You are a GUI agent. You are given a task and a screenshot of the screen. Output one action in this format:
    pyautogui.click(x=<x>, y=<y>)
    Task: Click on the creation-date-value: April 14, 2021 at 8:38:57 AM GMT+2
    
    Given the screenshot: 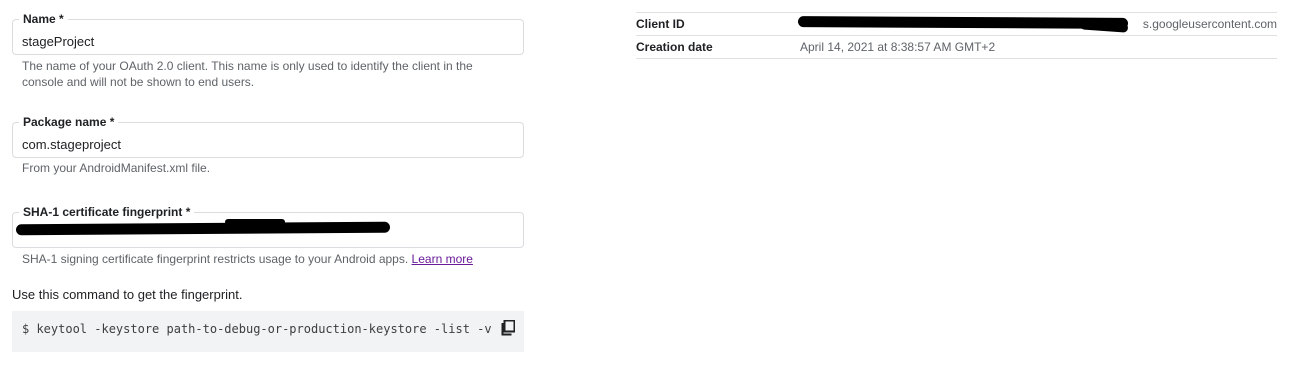 What is the action you would take?
    pyautogui.click(x=898, y=47)
    